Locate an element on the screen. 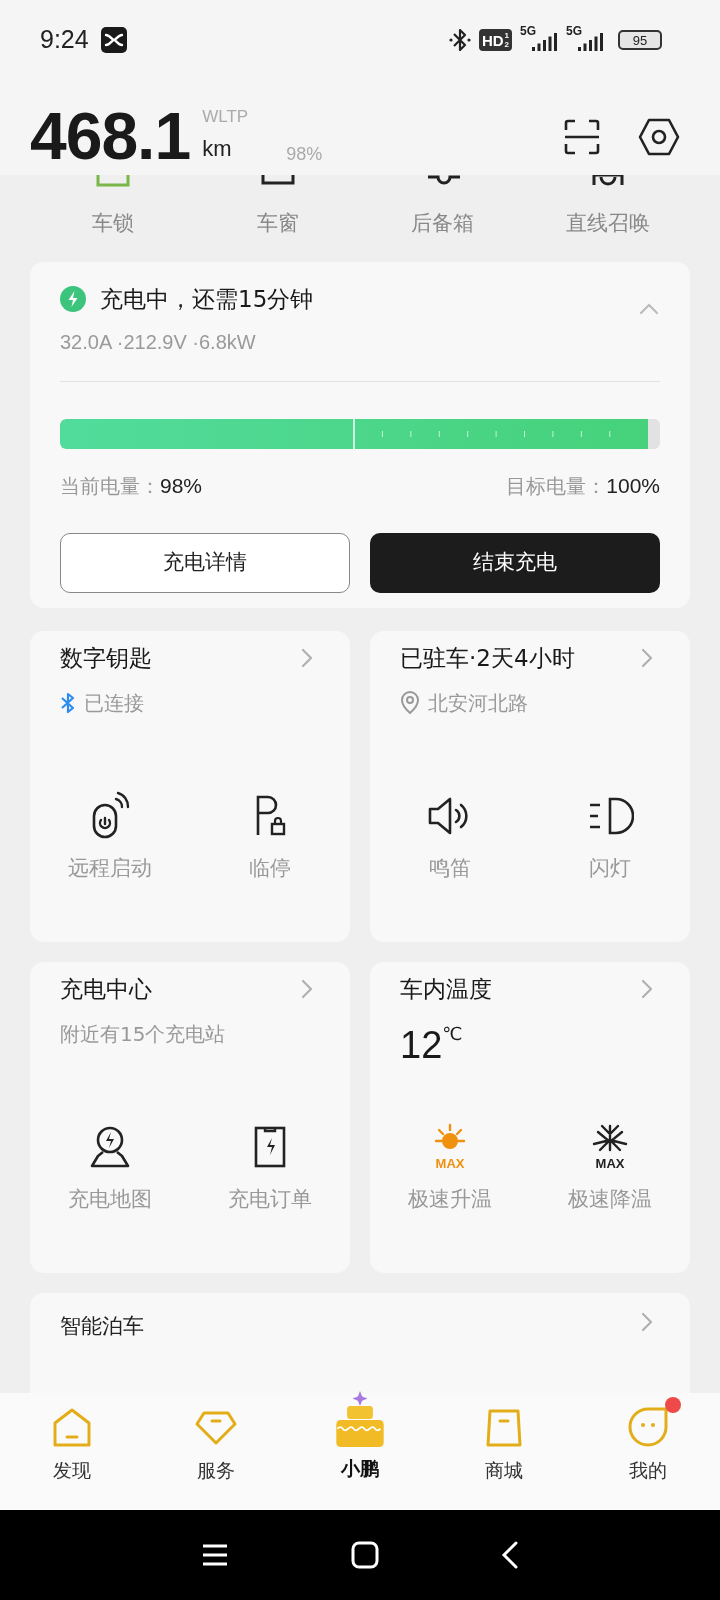  tab-item: 商城 is located at coordinates (504, 1451).